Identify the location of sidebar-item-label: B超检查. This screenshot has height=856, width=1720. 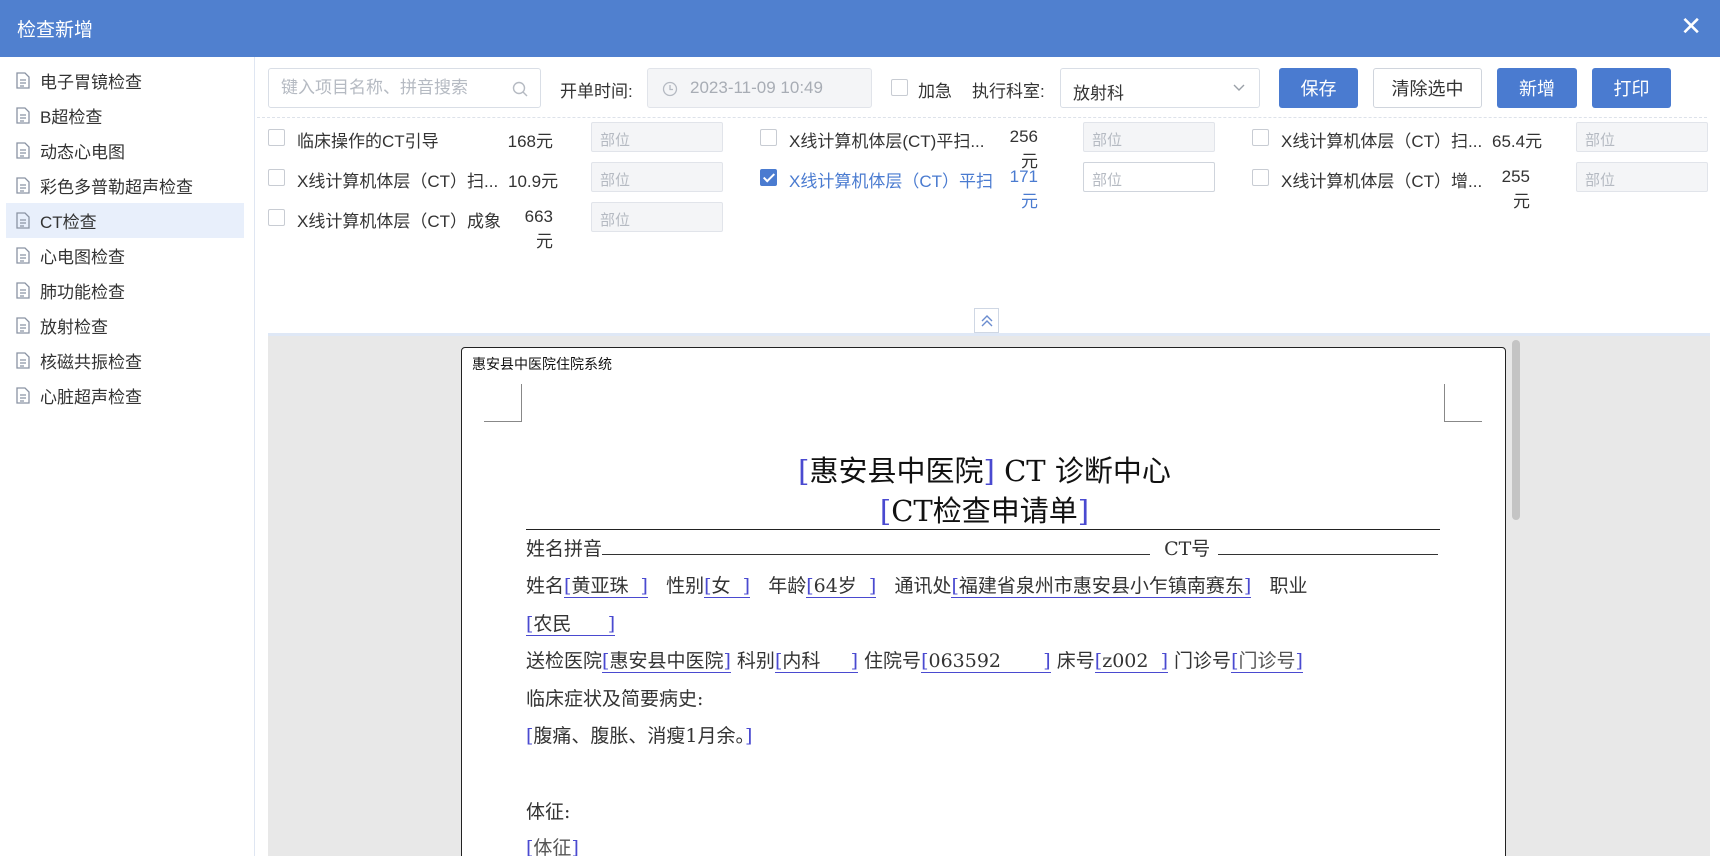
(71, 117).